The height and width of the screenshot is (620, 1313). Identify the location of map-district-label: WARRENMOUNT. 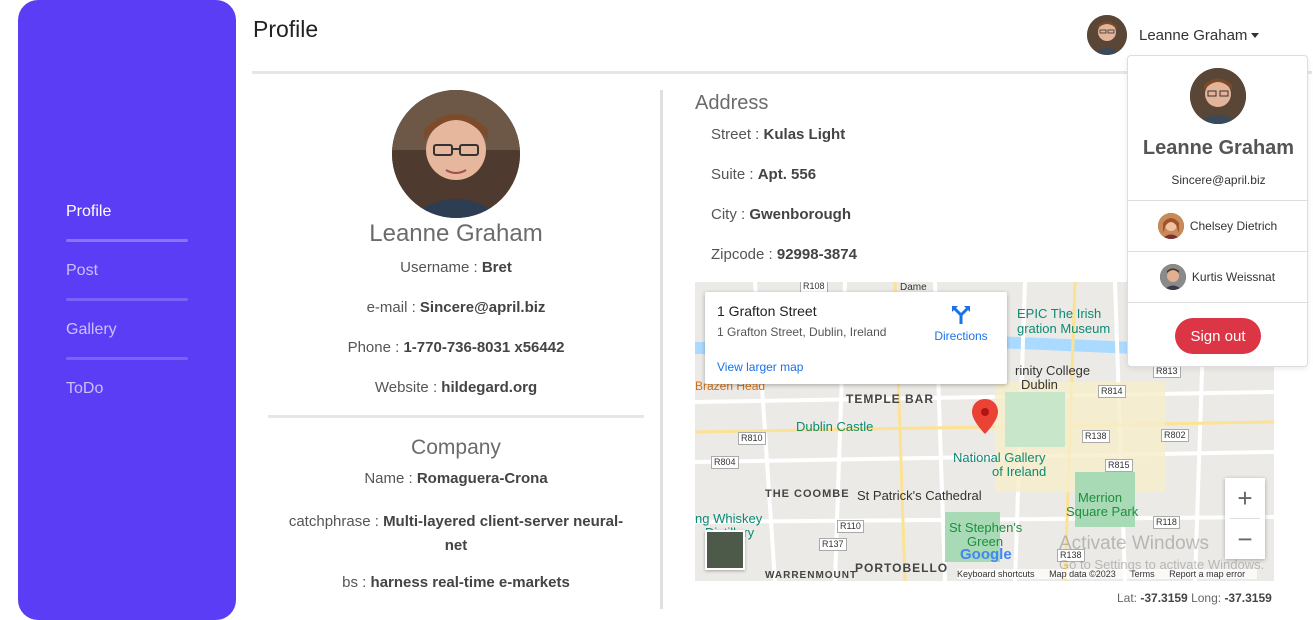
(811, 575).